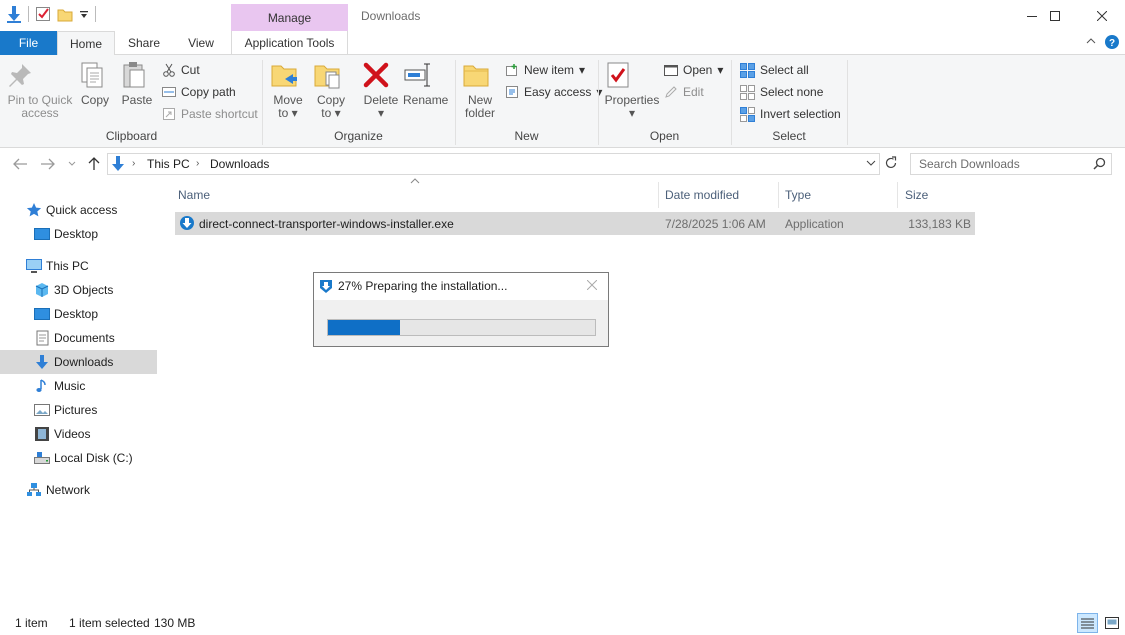  Describe the element at coordinates (693, 70) in the screenshot. I see `open-button: Open ▾` at that location.